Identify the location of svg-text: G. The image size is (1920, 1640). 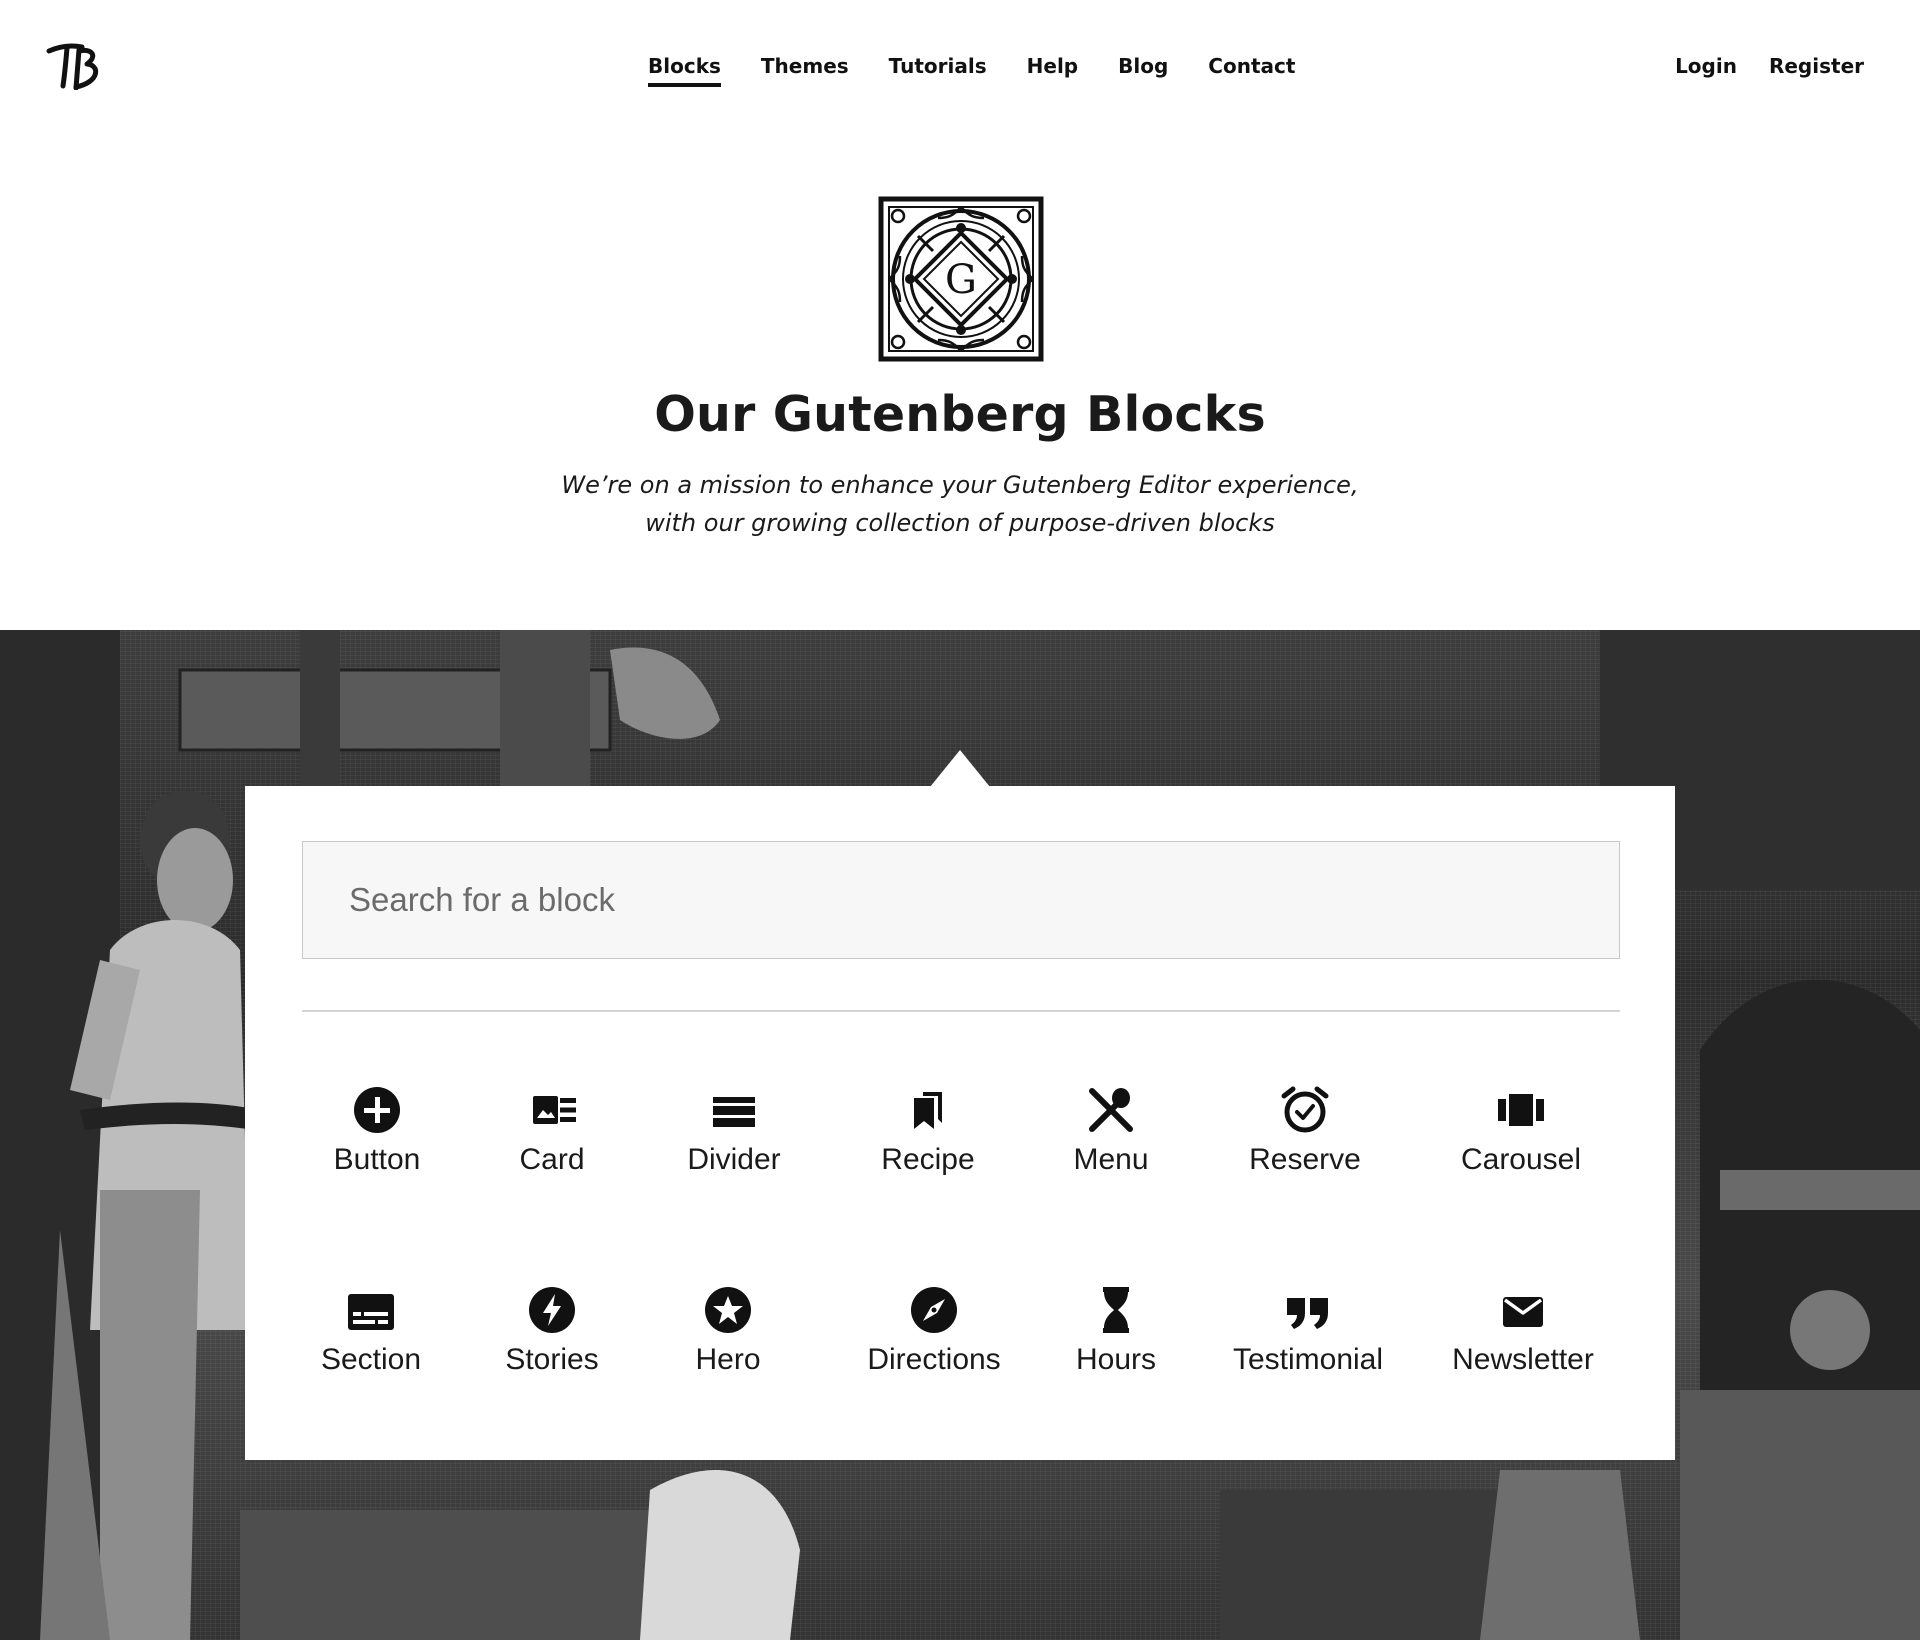
(961, 280).